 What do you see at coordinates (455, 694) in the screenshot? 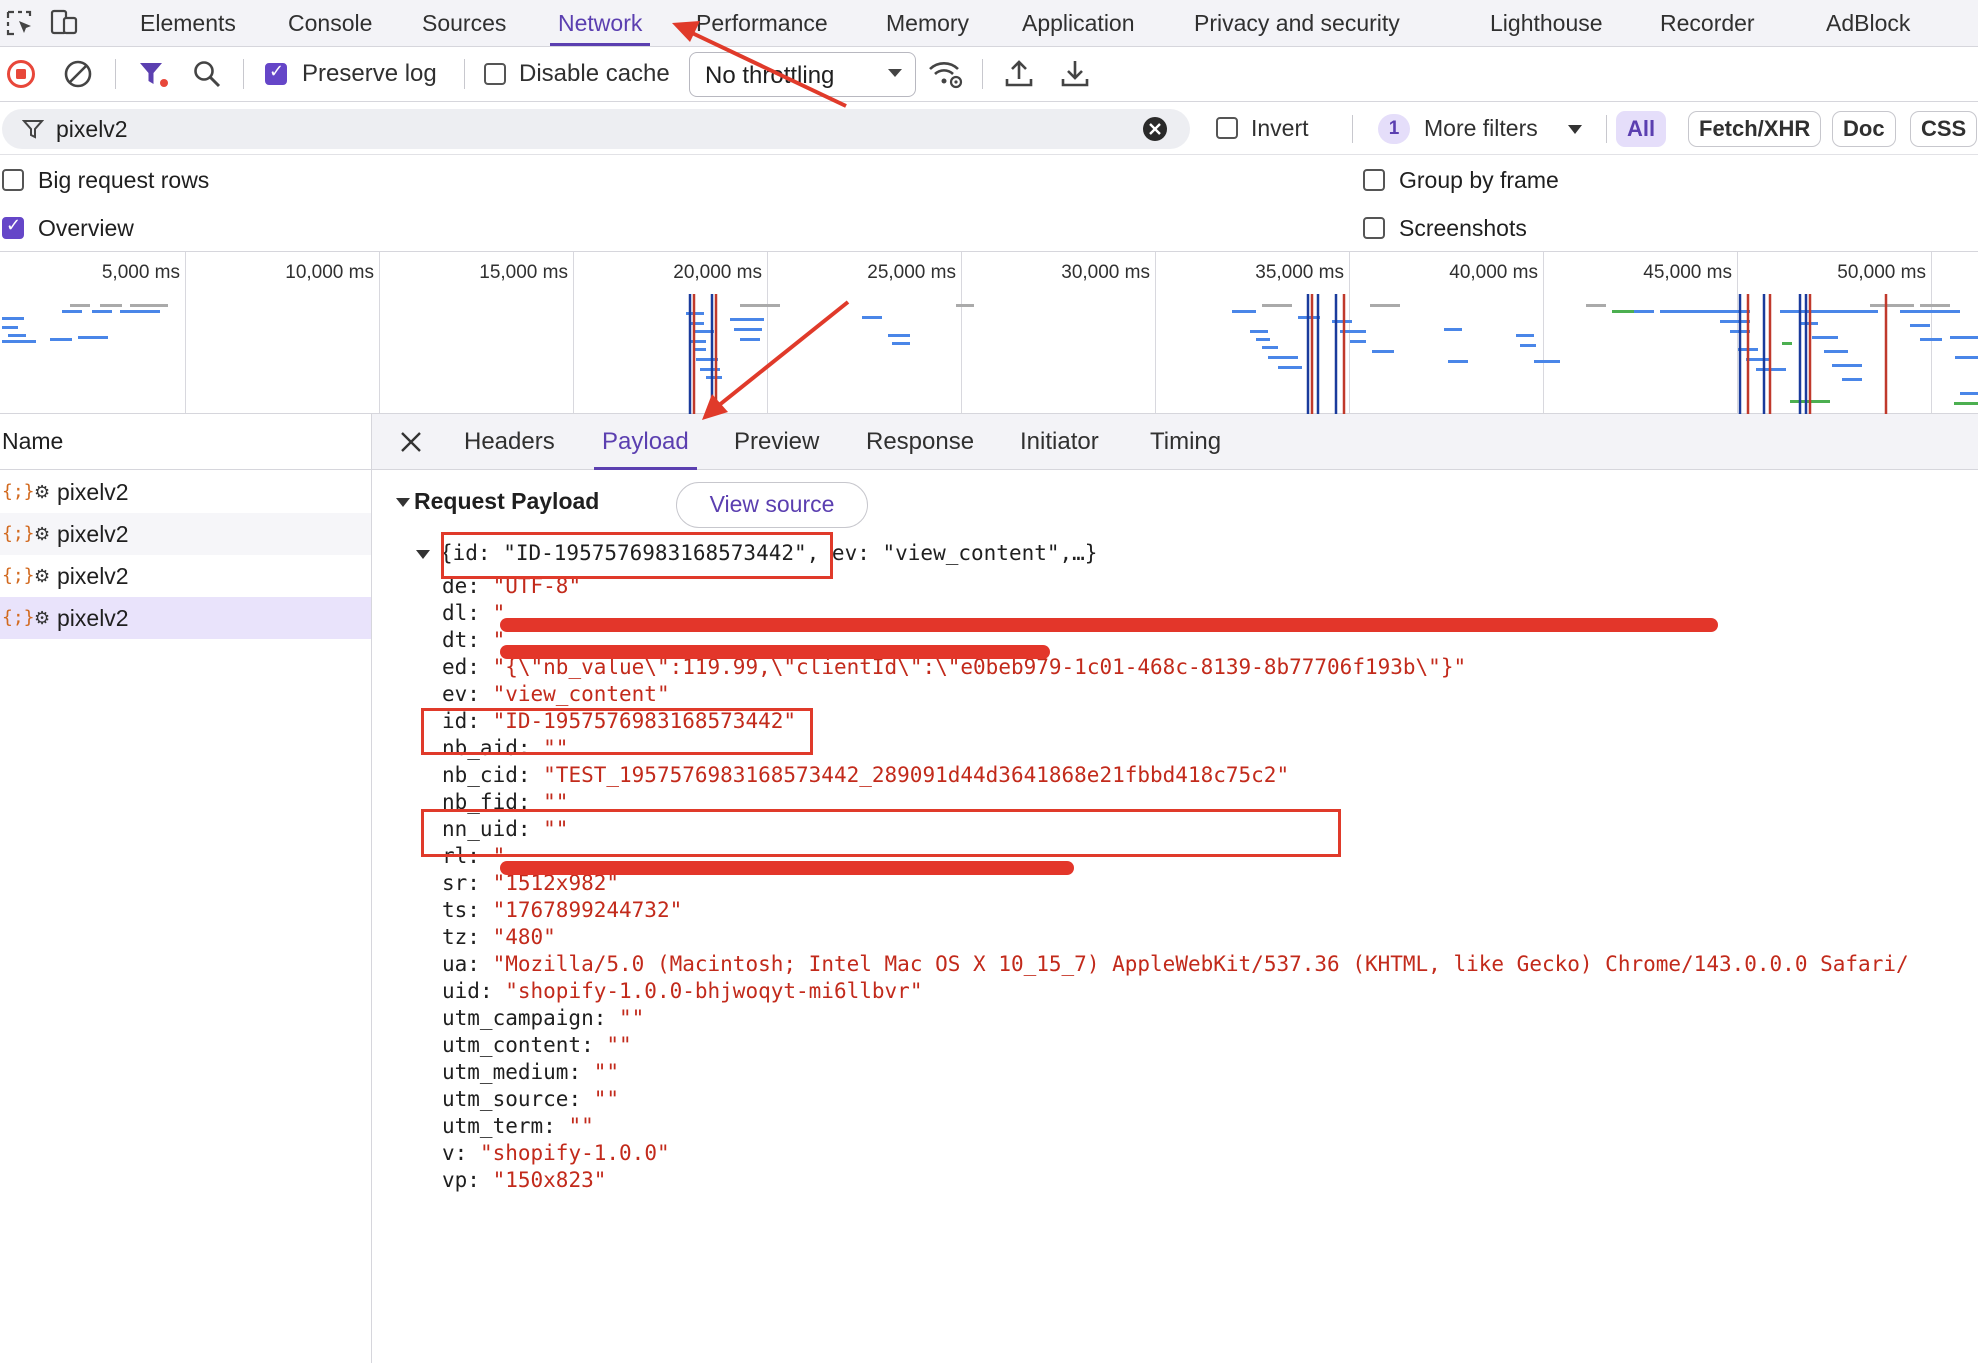
I see `payload-key: ev` at bounding box center [455, 694].